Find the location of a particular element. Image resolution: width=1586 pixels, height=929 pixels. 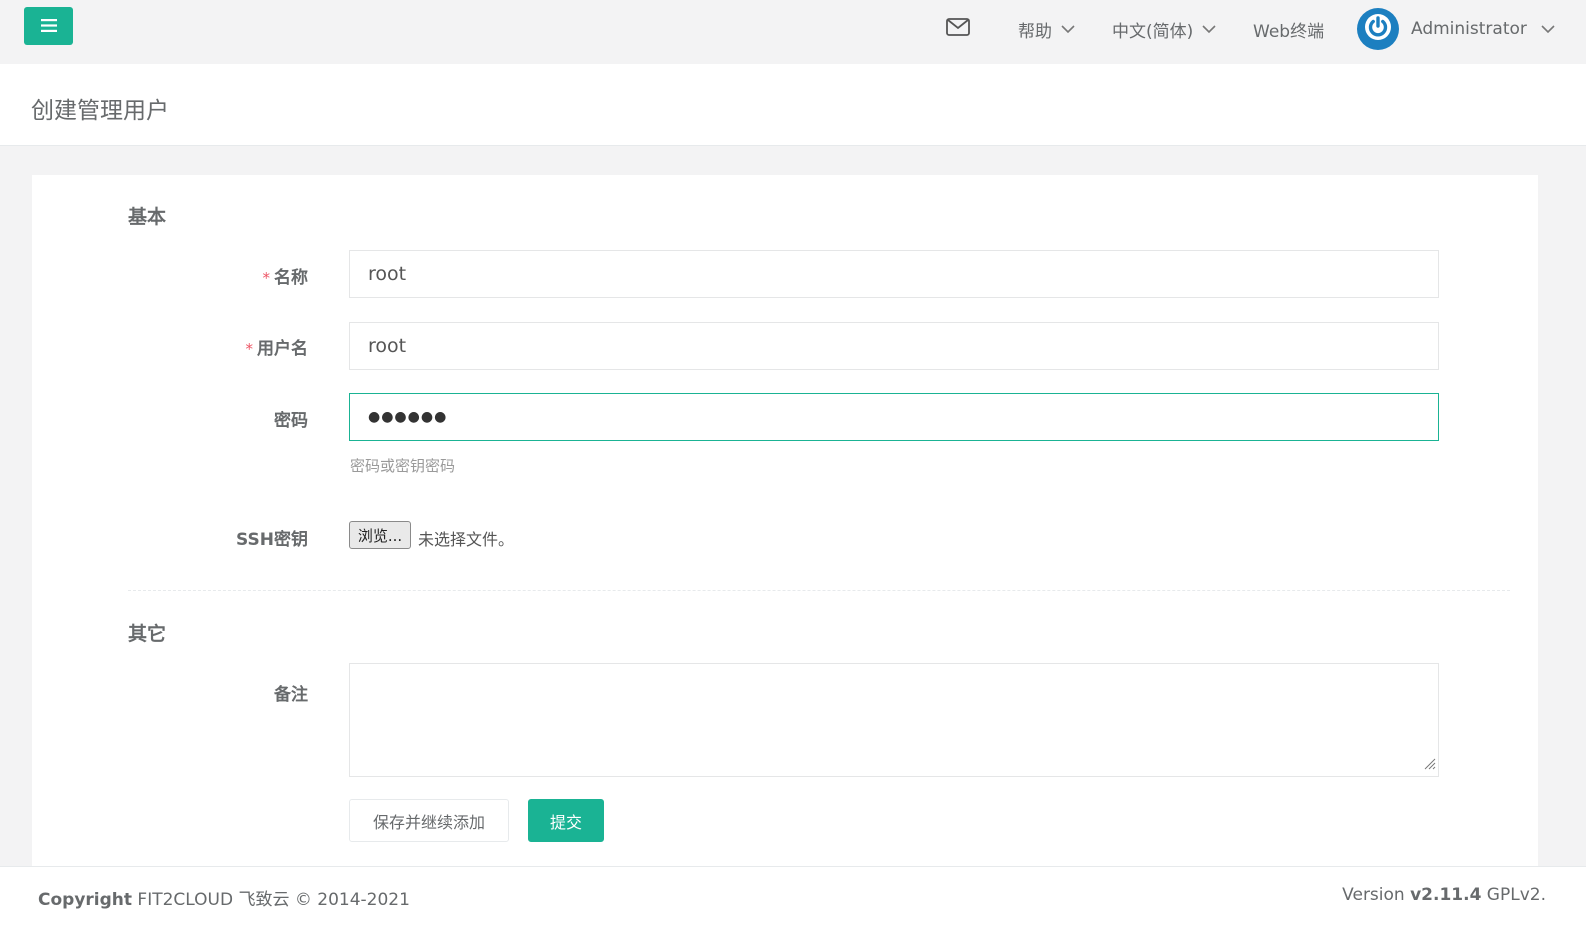

language-label: 中文(简体) is located at coordinates (1153, 31).